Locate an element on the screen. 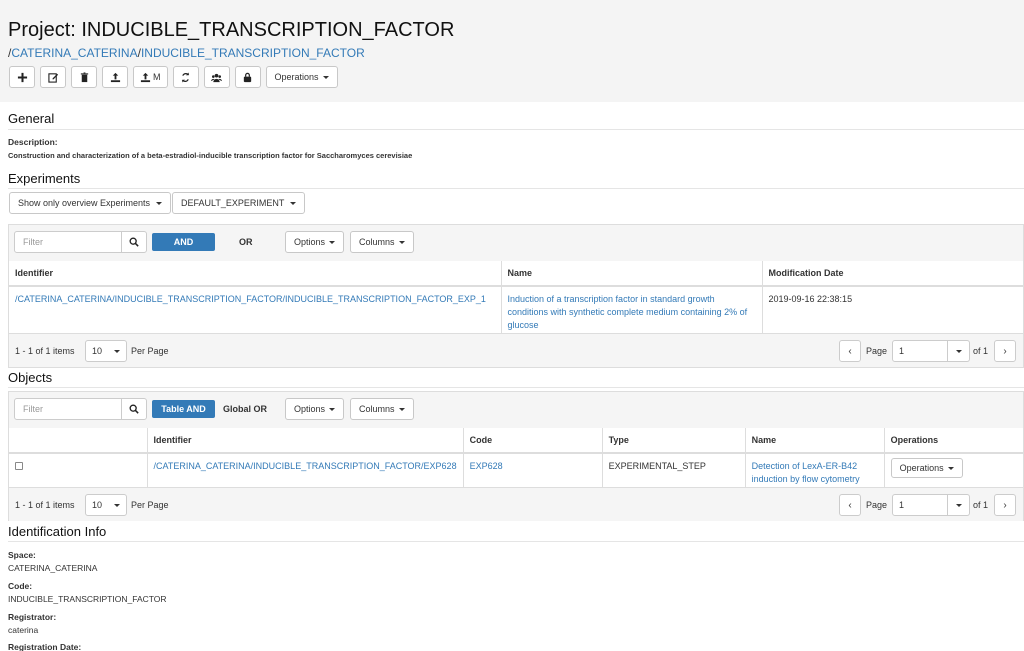  upload-multiple-button: M is located at coordinates (150, 77).